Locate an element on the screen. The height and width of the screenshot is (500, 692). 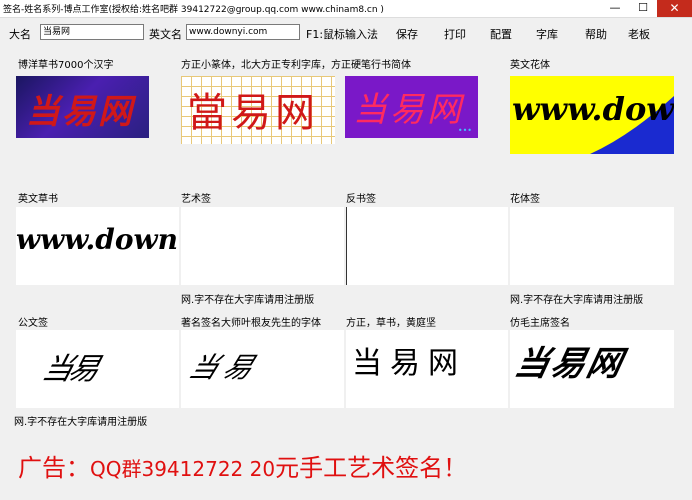
sig-preview-official: 当易 is located at coordinates (97, 369).